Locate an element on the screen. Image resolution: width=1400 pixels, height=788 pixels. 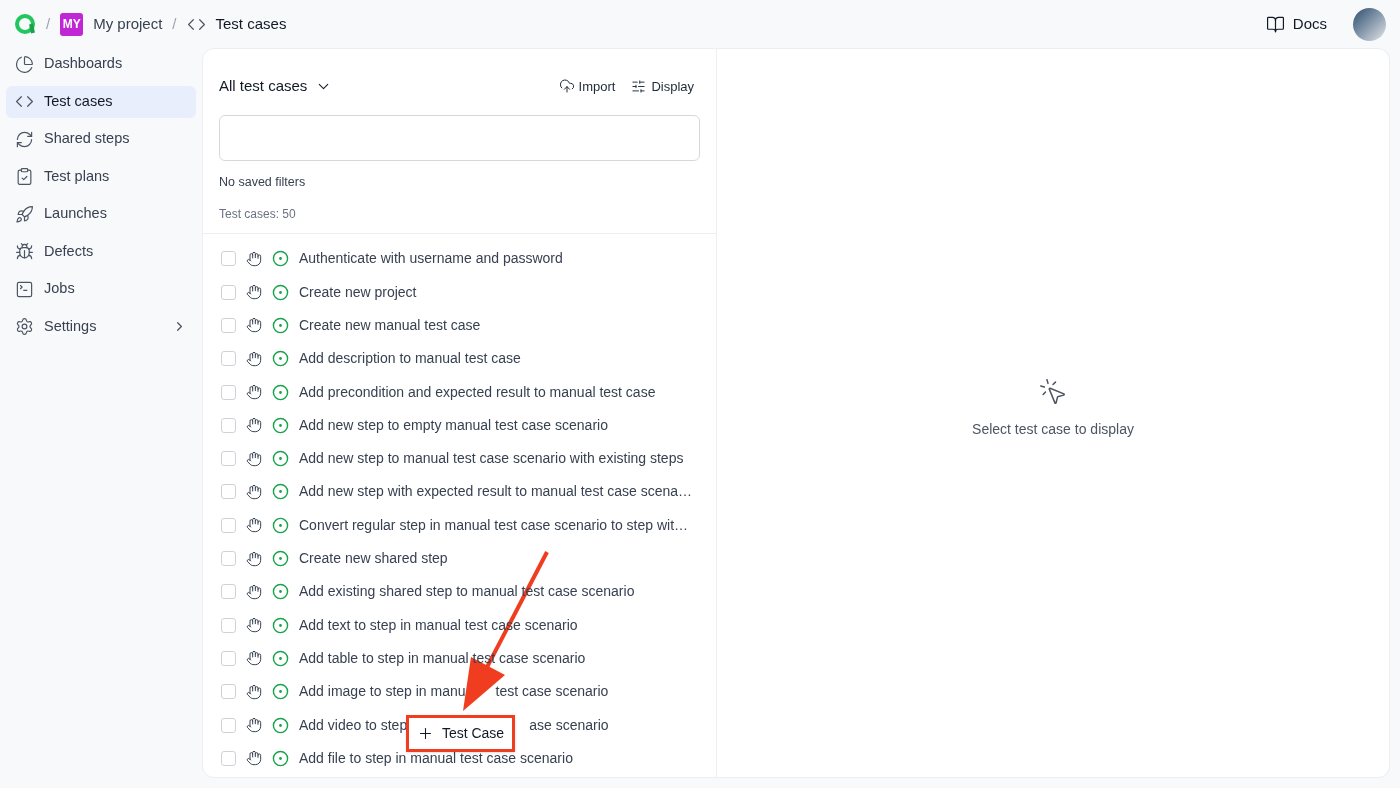
cycle-arrows-icon is located at coordinates (24, 139).